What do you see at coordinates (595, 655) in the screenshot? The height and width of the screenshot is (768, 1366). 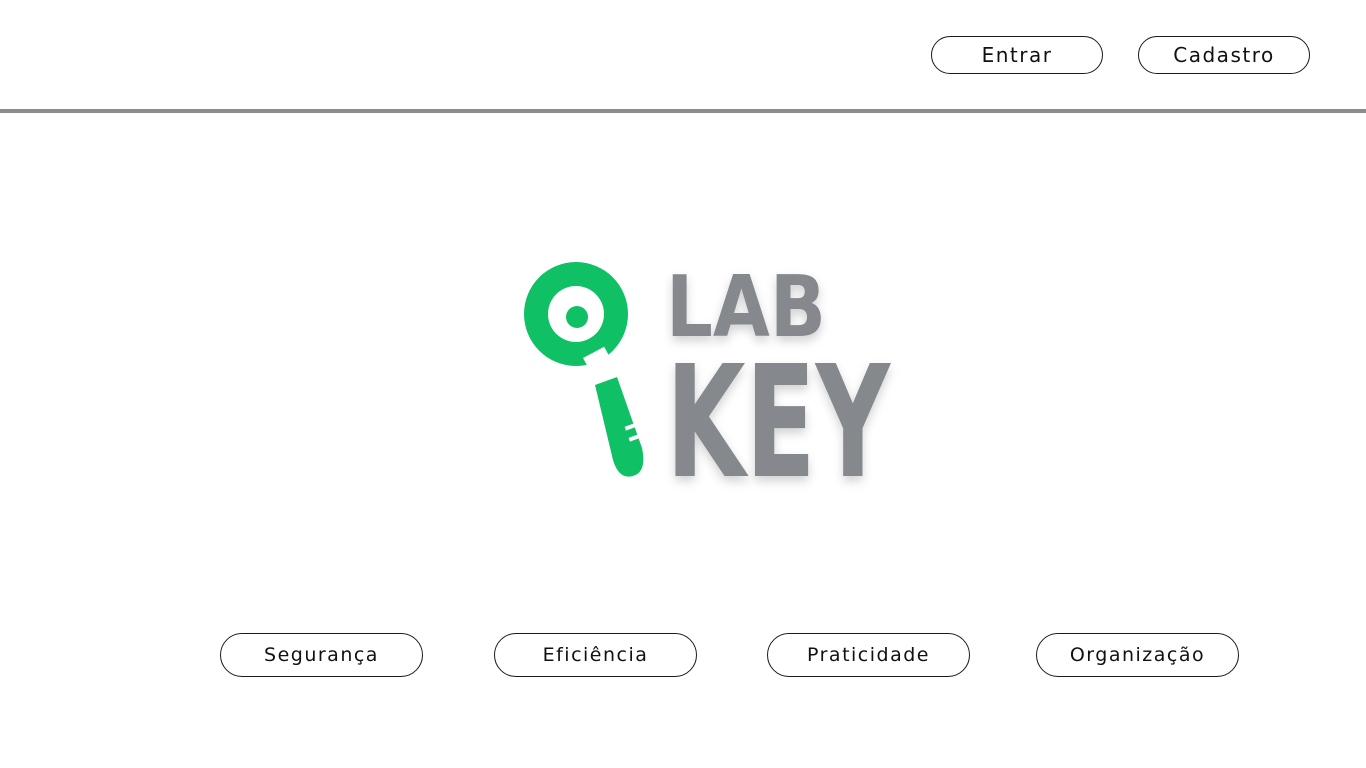 I see `feature-eficiencia-button: Eficiência` at bounding box center [595, 655].